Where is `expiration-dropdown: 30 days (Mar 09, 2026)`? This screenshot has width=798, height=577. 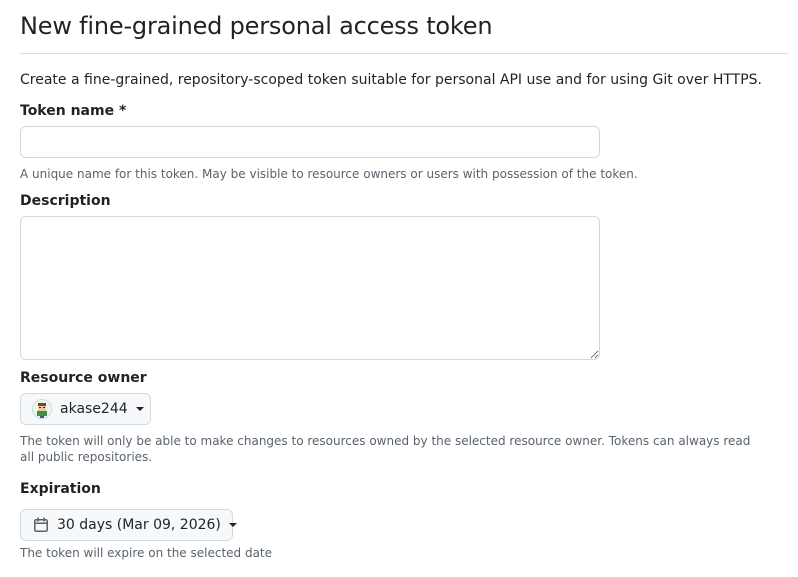 expiration-dropdown: 30 days (Mar 09, 2026) is located at coordinates (128, 525).